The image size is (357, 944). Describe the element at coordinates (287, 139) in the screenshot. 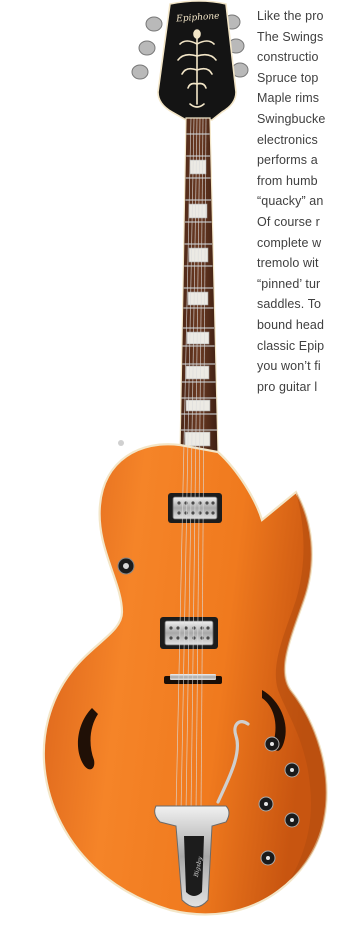

I see `description-line: electronics` at that location.